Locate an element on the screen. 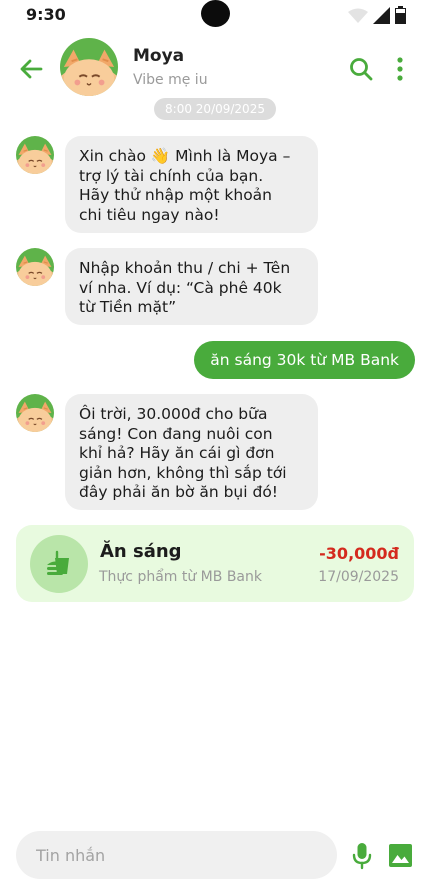  message-input is located at coordinates (176, 855).